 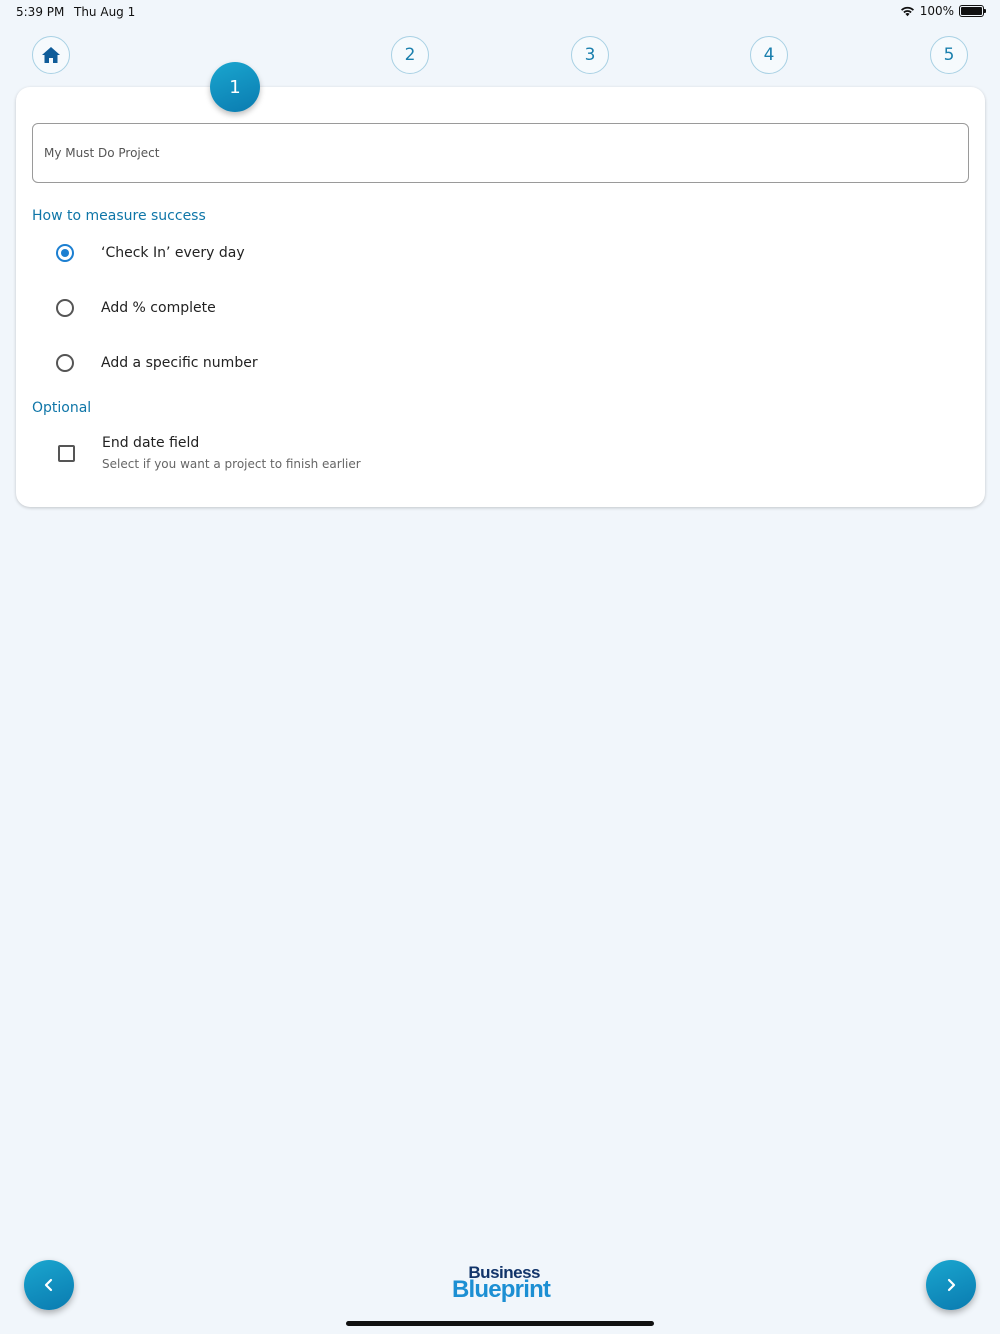 I want to click on option-label: ‘Check In’ every day, so click(x=173, y=253).